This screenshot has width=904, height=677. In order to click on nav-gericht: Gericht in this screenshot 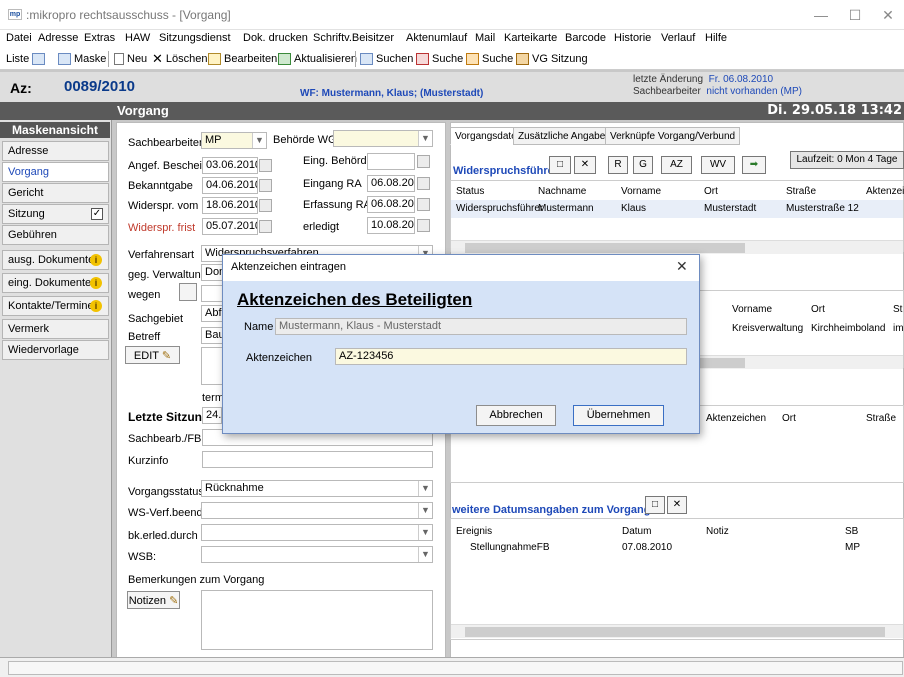, I will do `click(55, 193)`.